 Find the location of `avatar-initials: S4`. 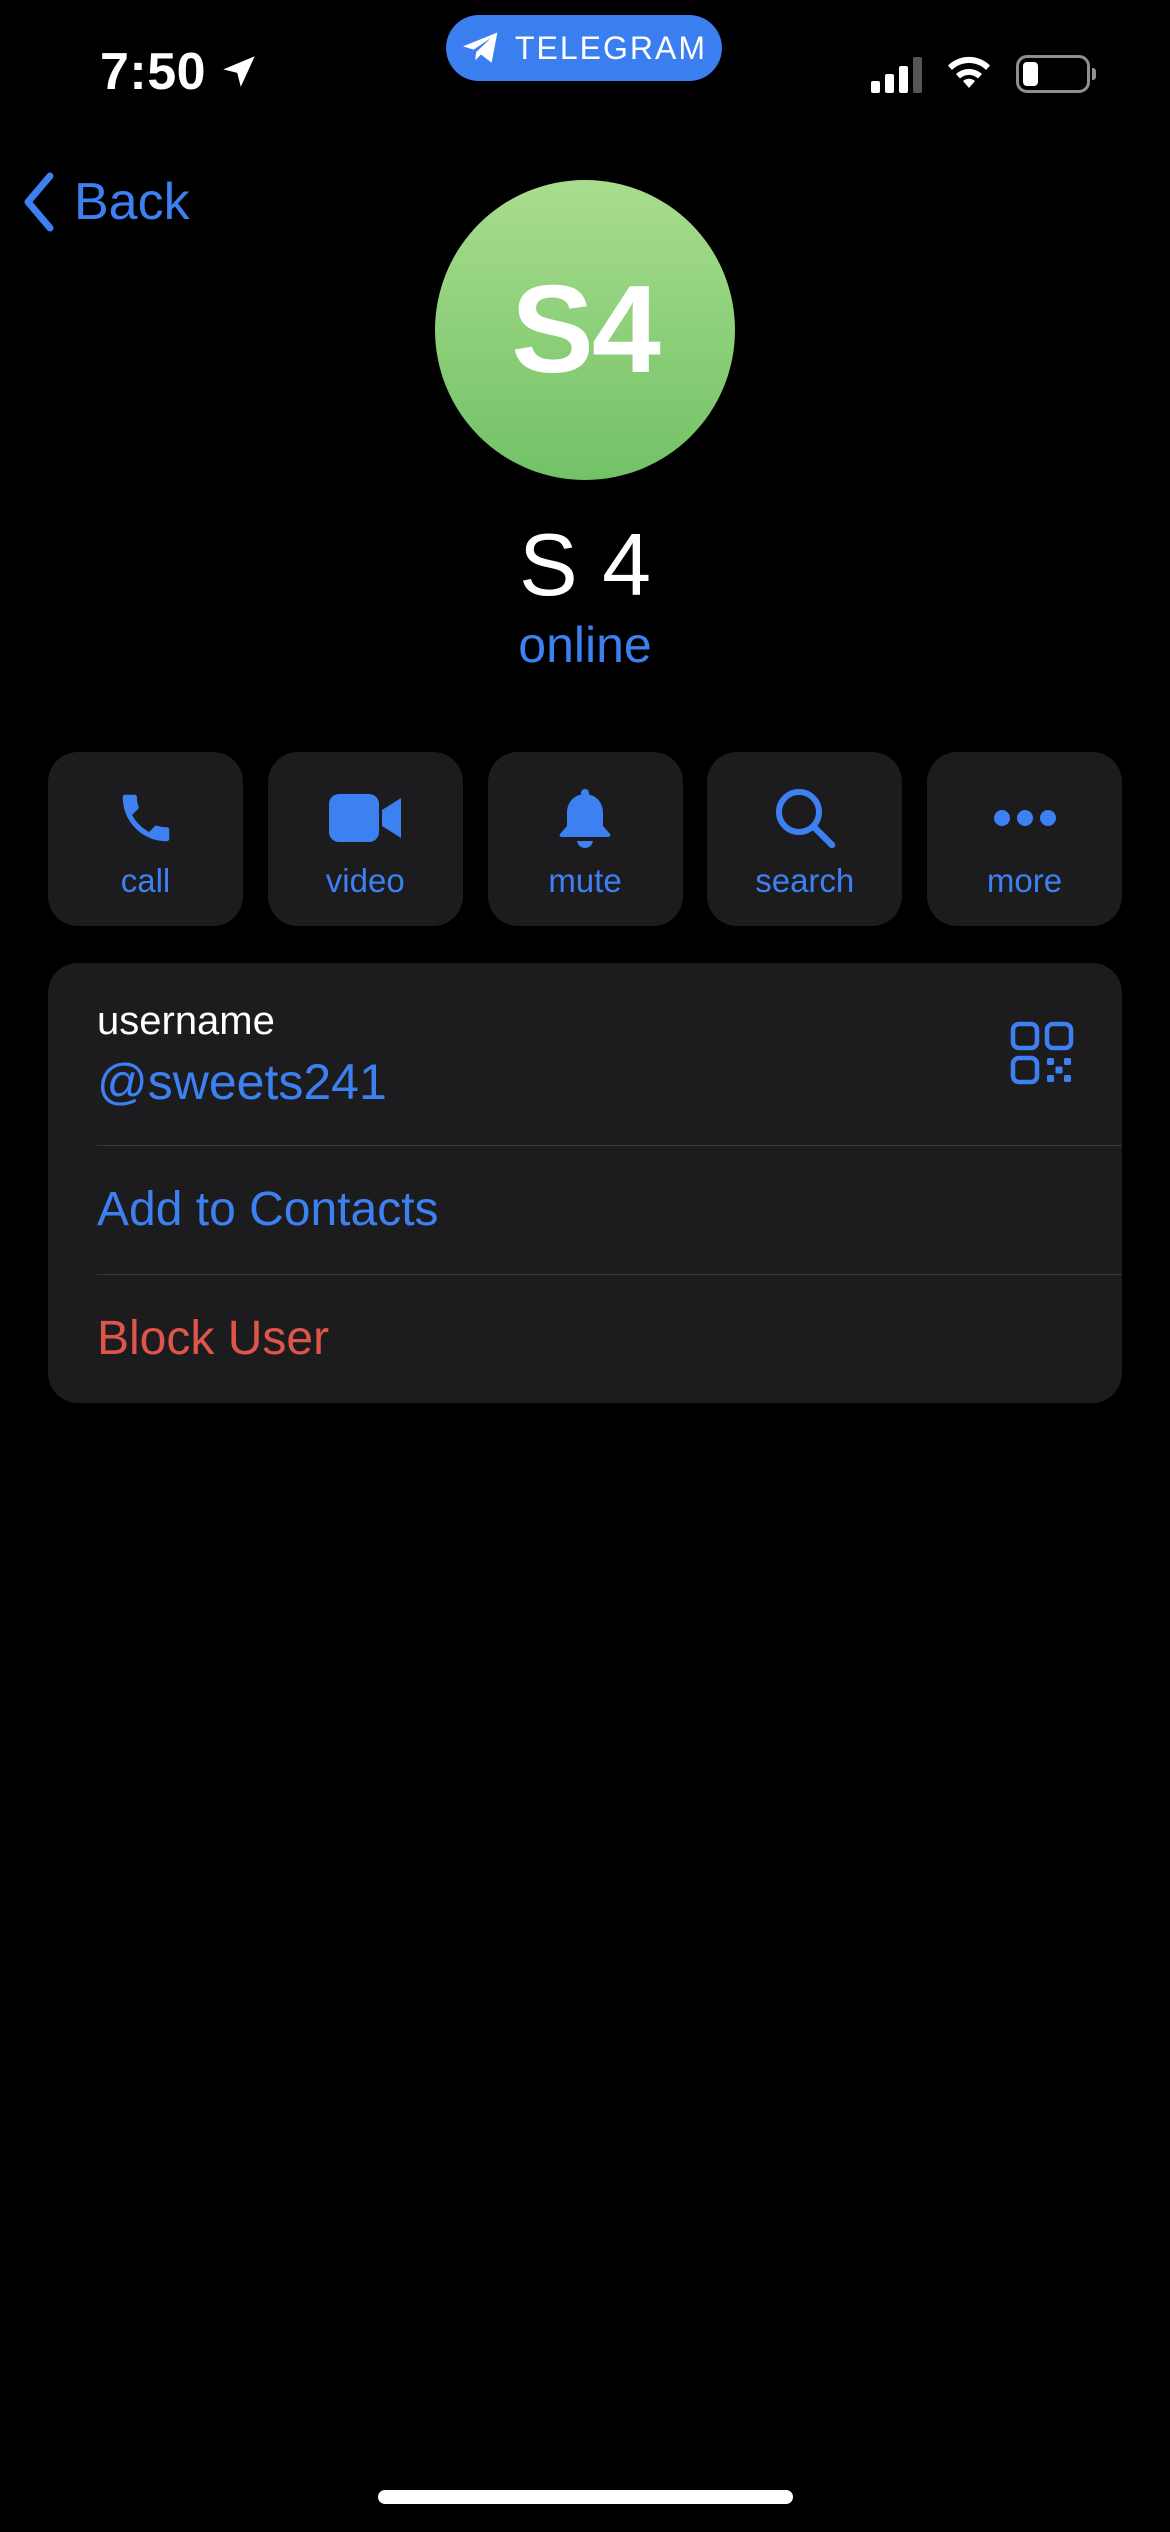

avatar-initials: S4 is located at coordinates (586, 330).